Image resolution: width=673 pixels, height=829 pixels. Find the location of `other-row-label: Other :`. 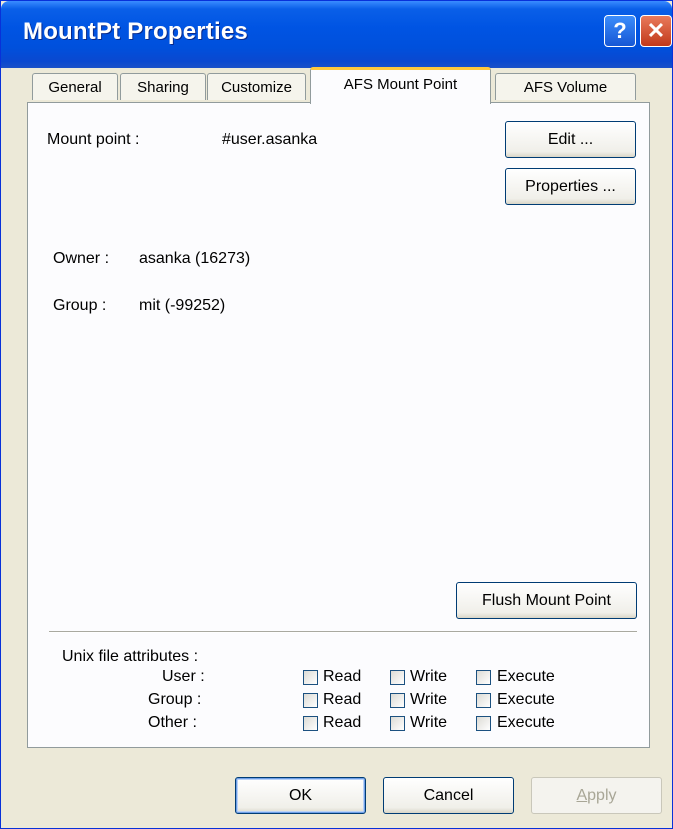

other-row-label: Other : is located at coordinates (172, 722).